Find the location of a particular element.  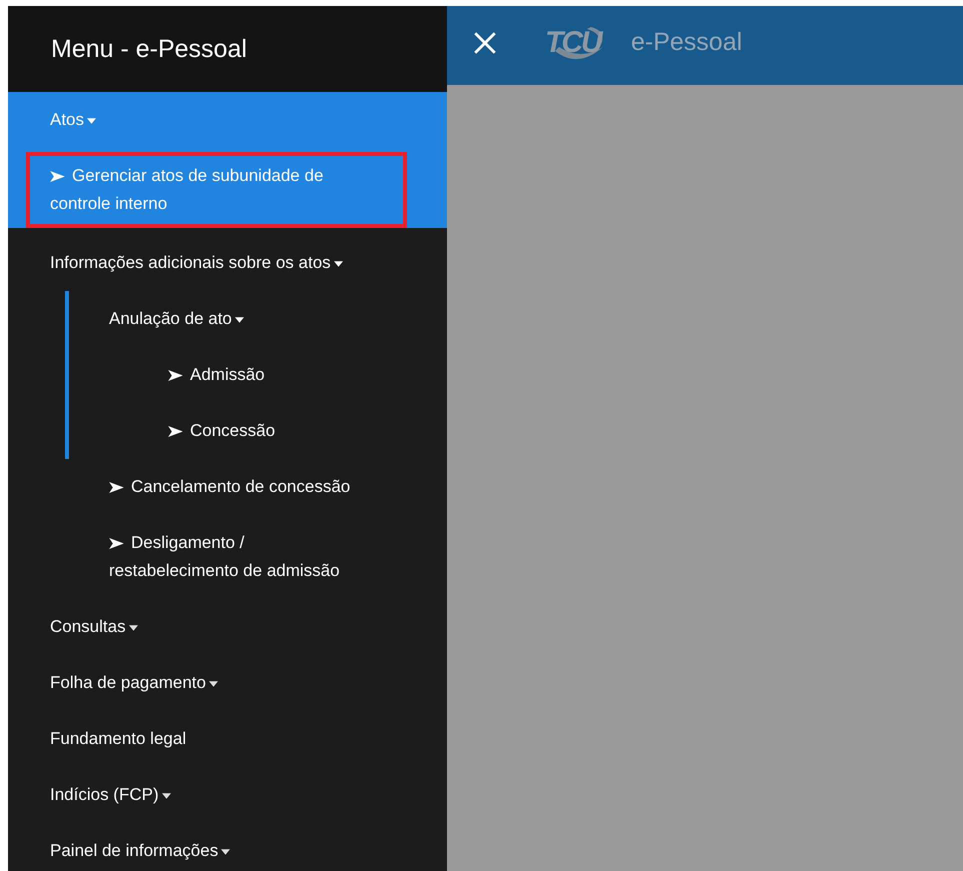

menu-link: Admissão is located at coordinates (227, 375).